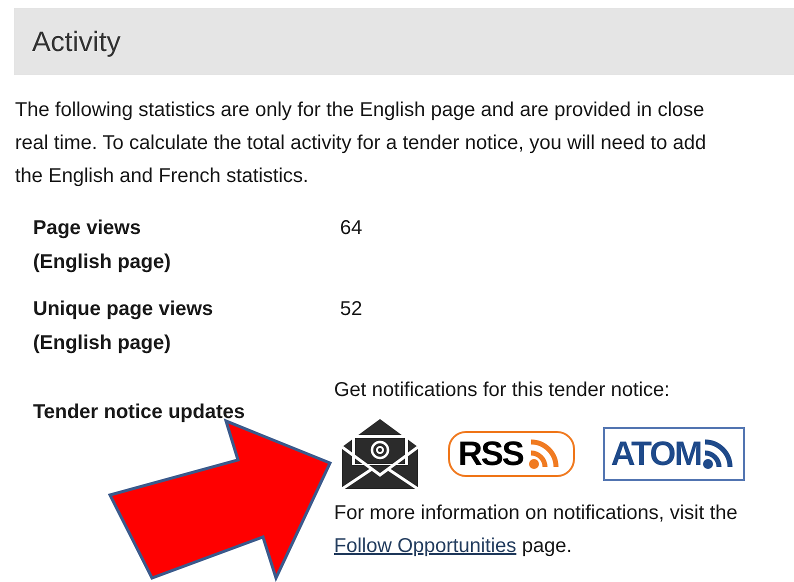 The height and width of the screenshot is (582, 794). I want to click on stat-value: 52, so click(351, 309).